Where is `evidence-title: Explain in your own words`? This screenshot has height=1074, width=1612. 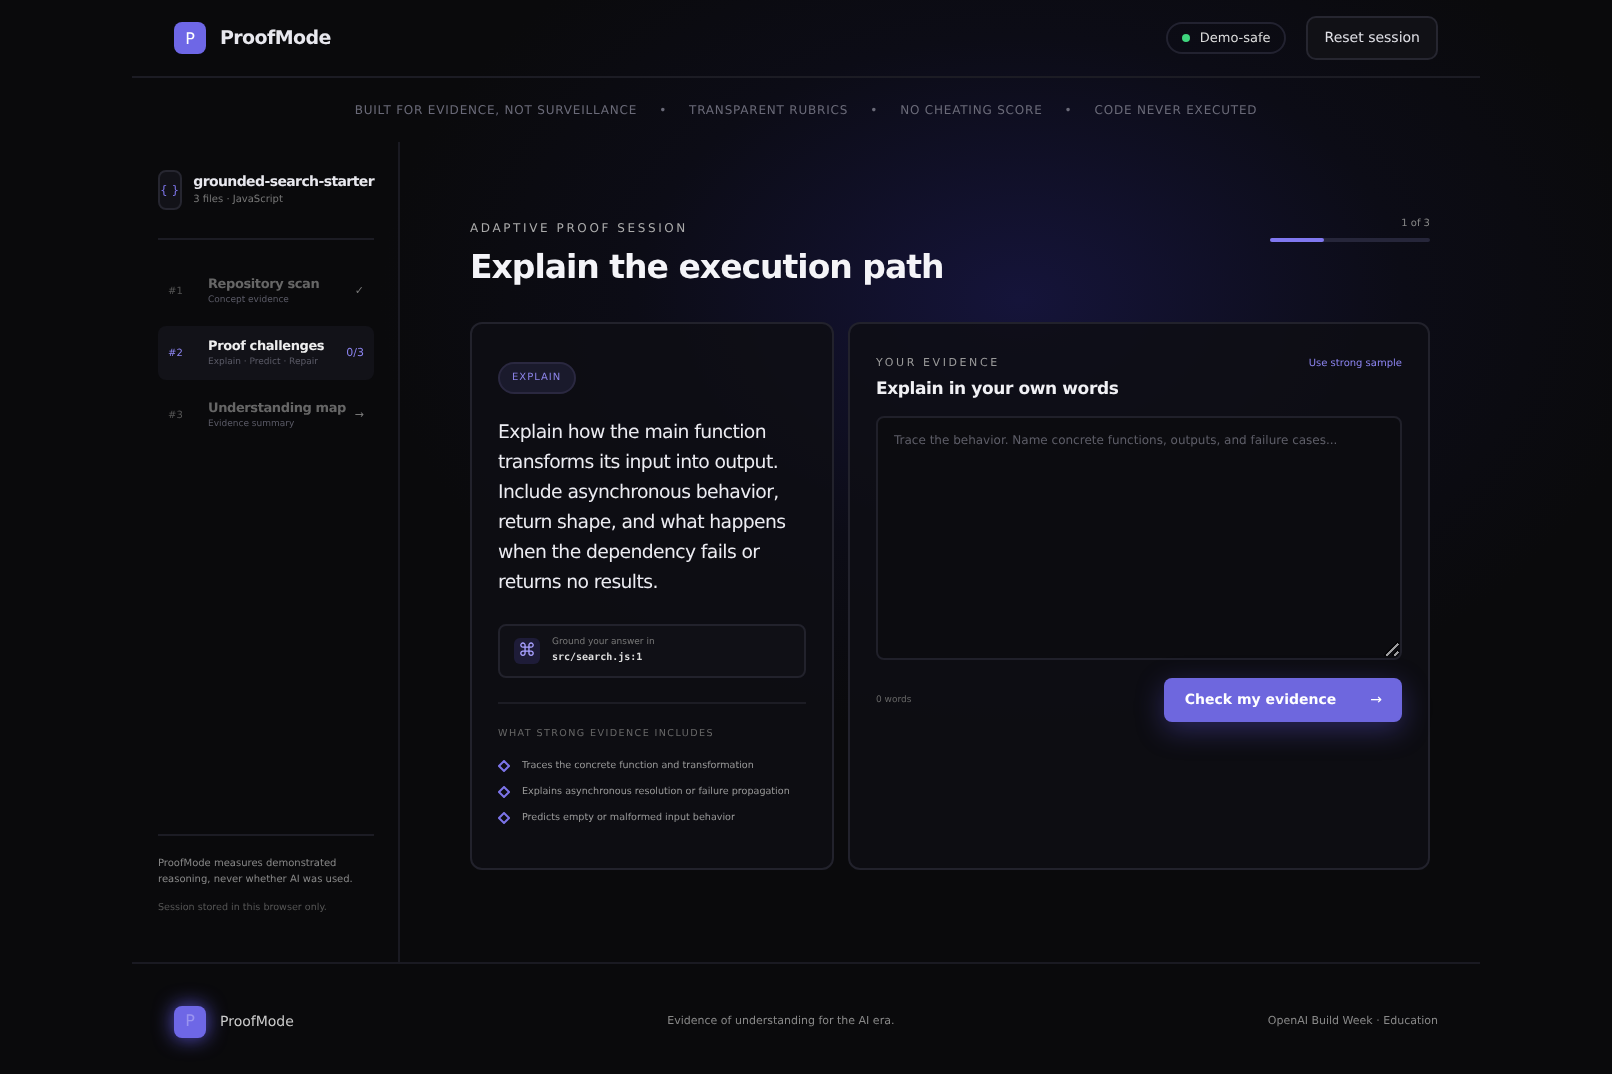 evidence-title: Explain in your own words is located at coordinates (998, 390).